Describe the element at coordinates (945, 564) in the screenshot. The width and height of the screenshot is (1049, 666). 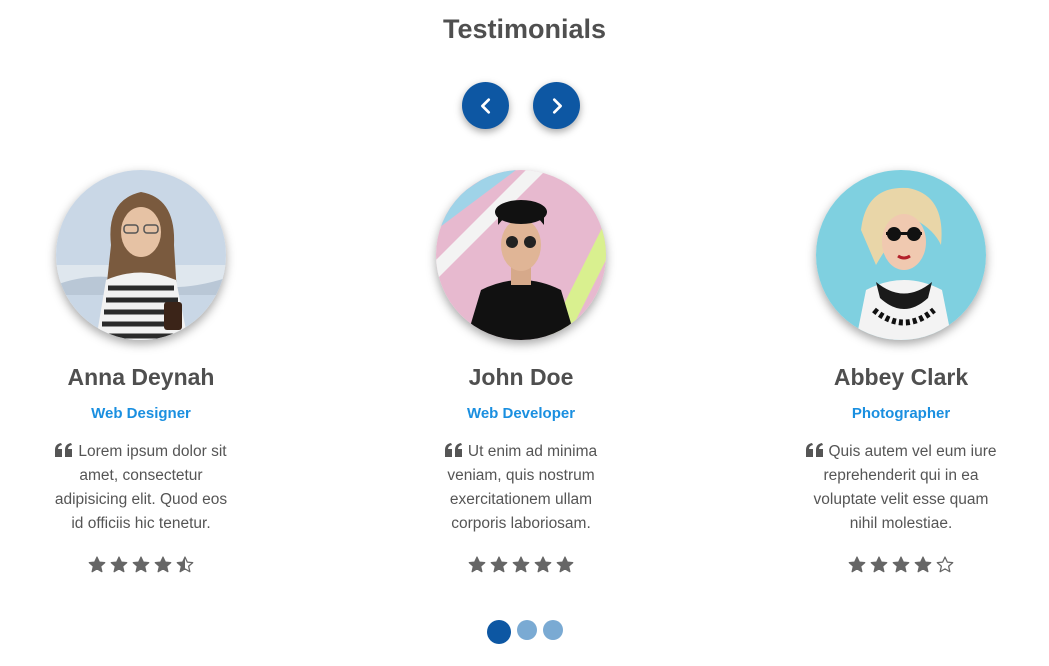
I see `star-empty-icon` at that location.